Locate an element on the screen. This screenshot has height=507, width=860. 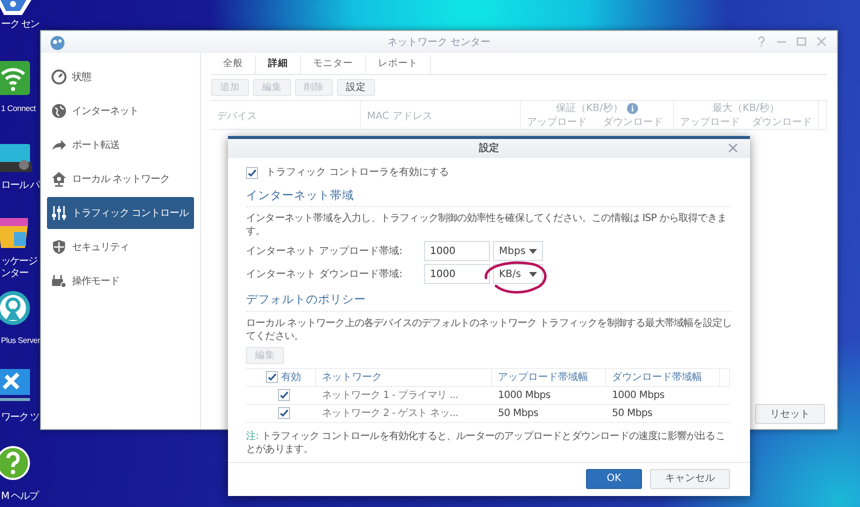
checkbox-label: トラフィック コントローラを有効にする is located at coordinates (358, 173).